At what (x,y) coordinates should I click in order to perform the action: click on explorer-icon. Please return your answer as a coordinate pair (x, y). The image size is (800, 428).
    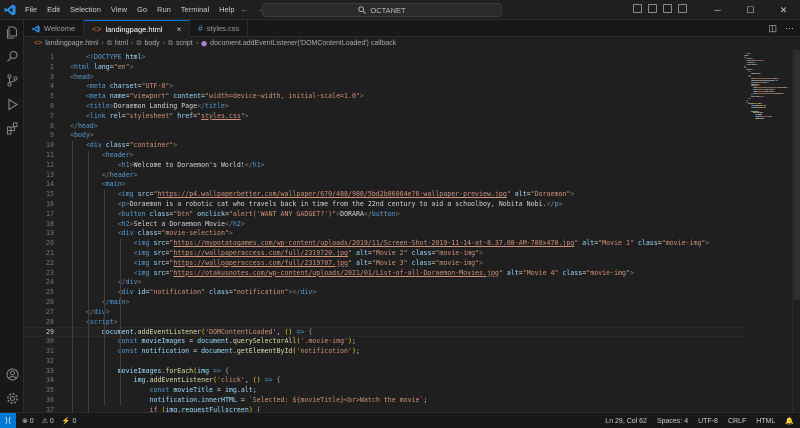
    Looking at the image, I should click on (12, 32).